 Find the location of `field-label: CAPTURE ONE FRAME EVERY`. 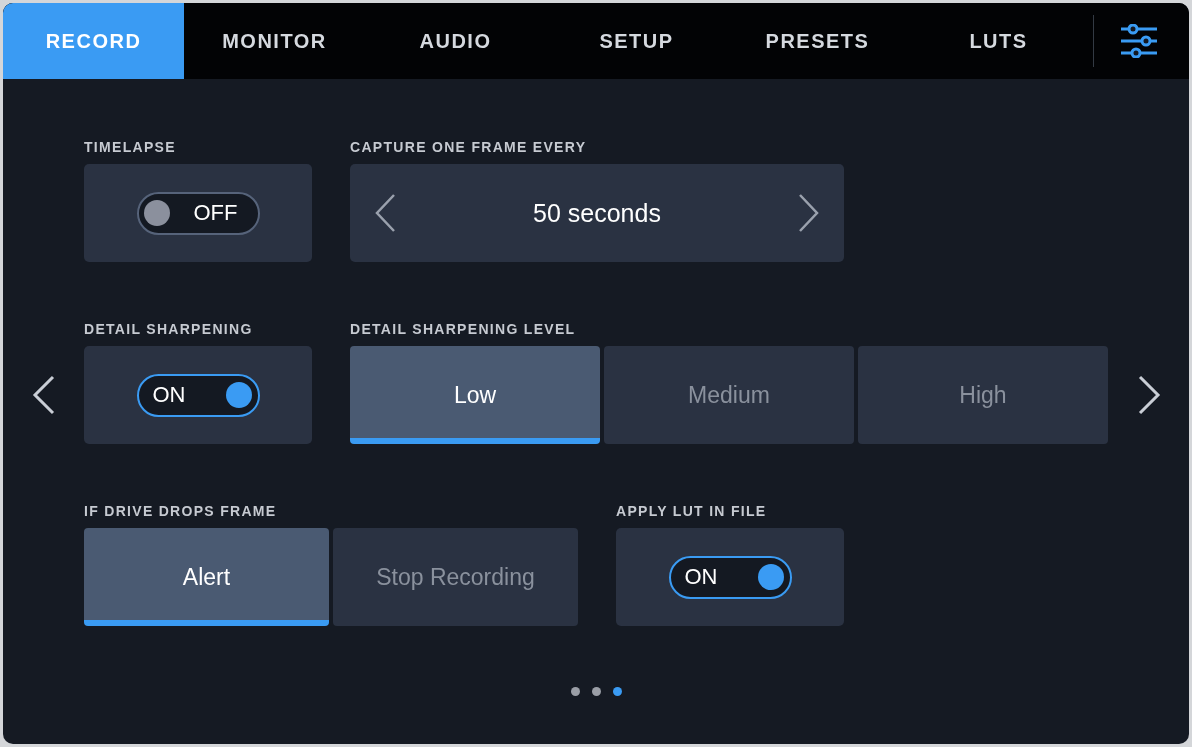

field-label: CAPTURE ONE FRAME EVERY is located at coordinates (469, 147).